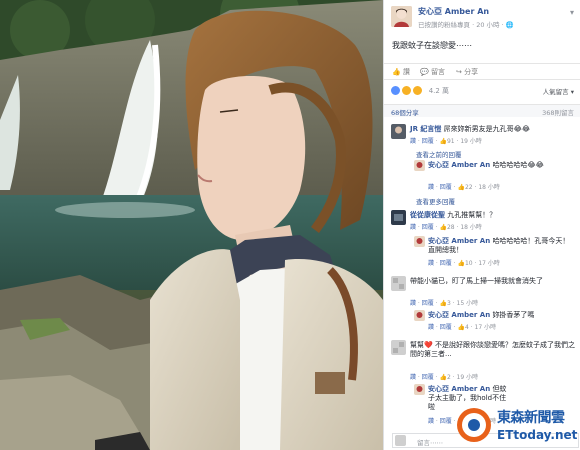  Describe the element at coordinates (405, 112) in the screenshot. I see `shares-link: 68個分享` at that location.